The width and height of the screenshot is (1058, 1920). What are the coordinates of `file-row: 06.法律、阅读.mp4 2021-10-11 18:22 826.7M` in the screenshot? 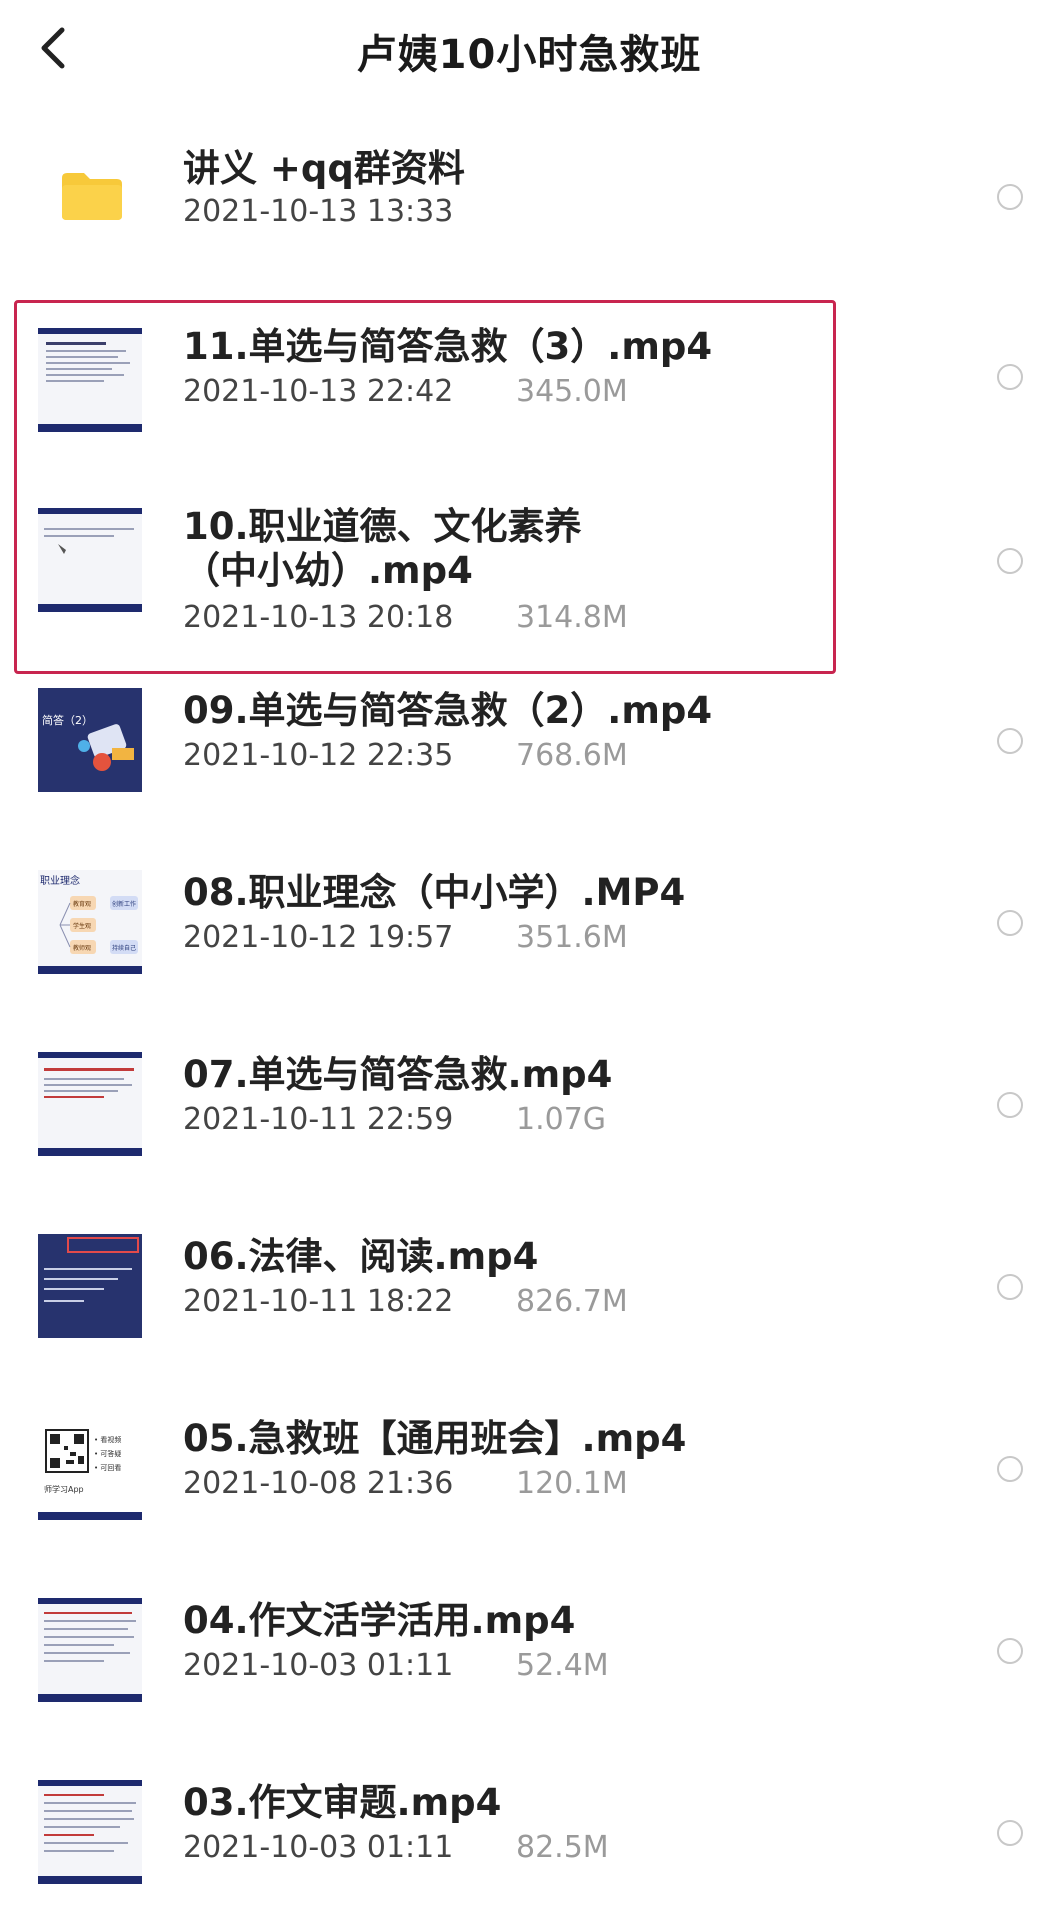 It's located at (529, 1290).